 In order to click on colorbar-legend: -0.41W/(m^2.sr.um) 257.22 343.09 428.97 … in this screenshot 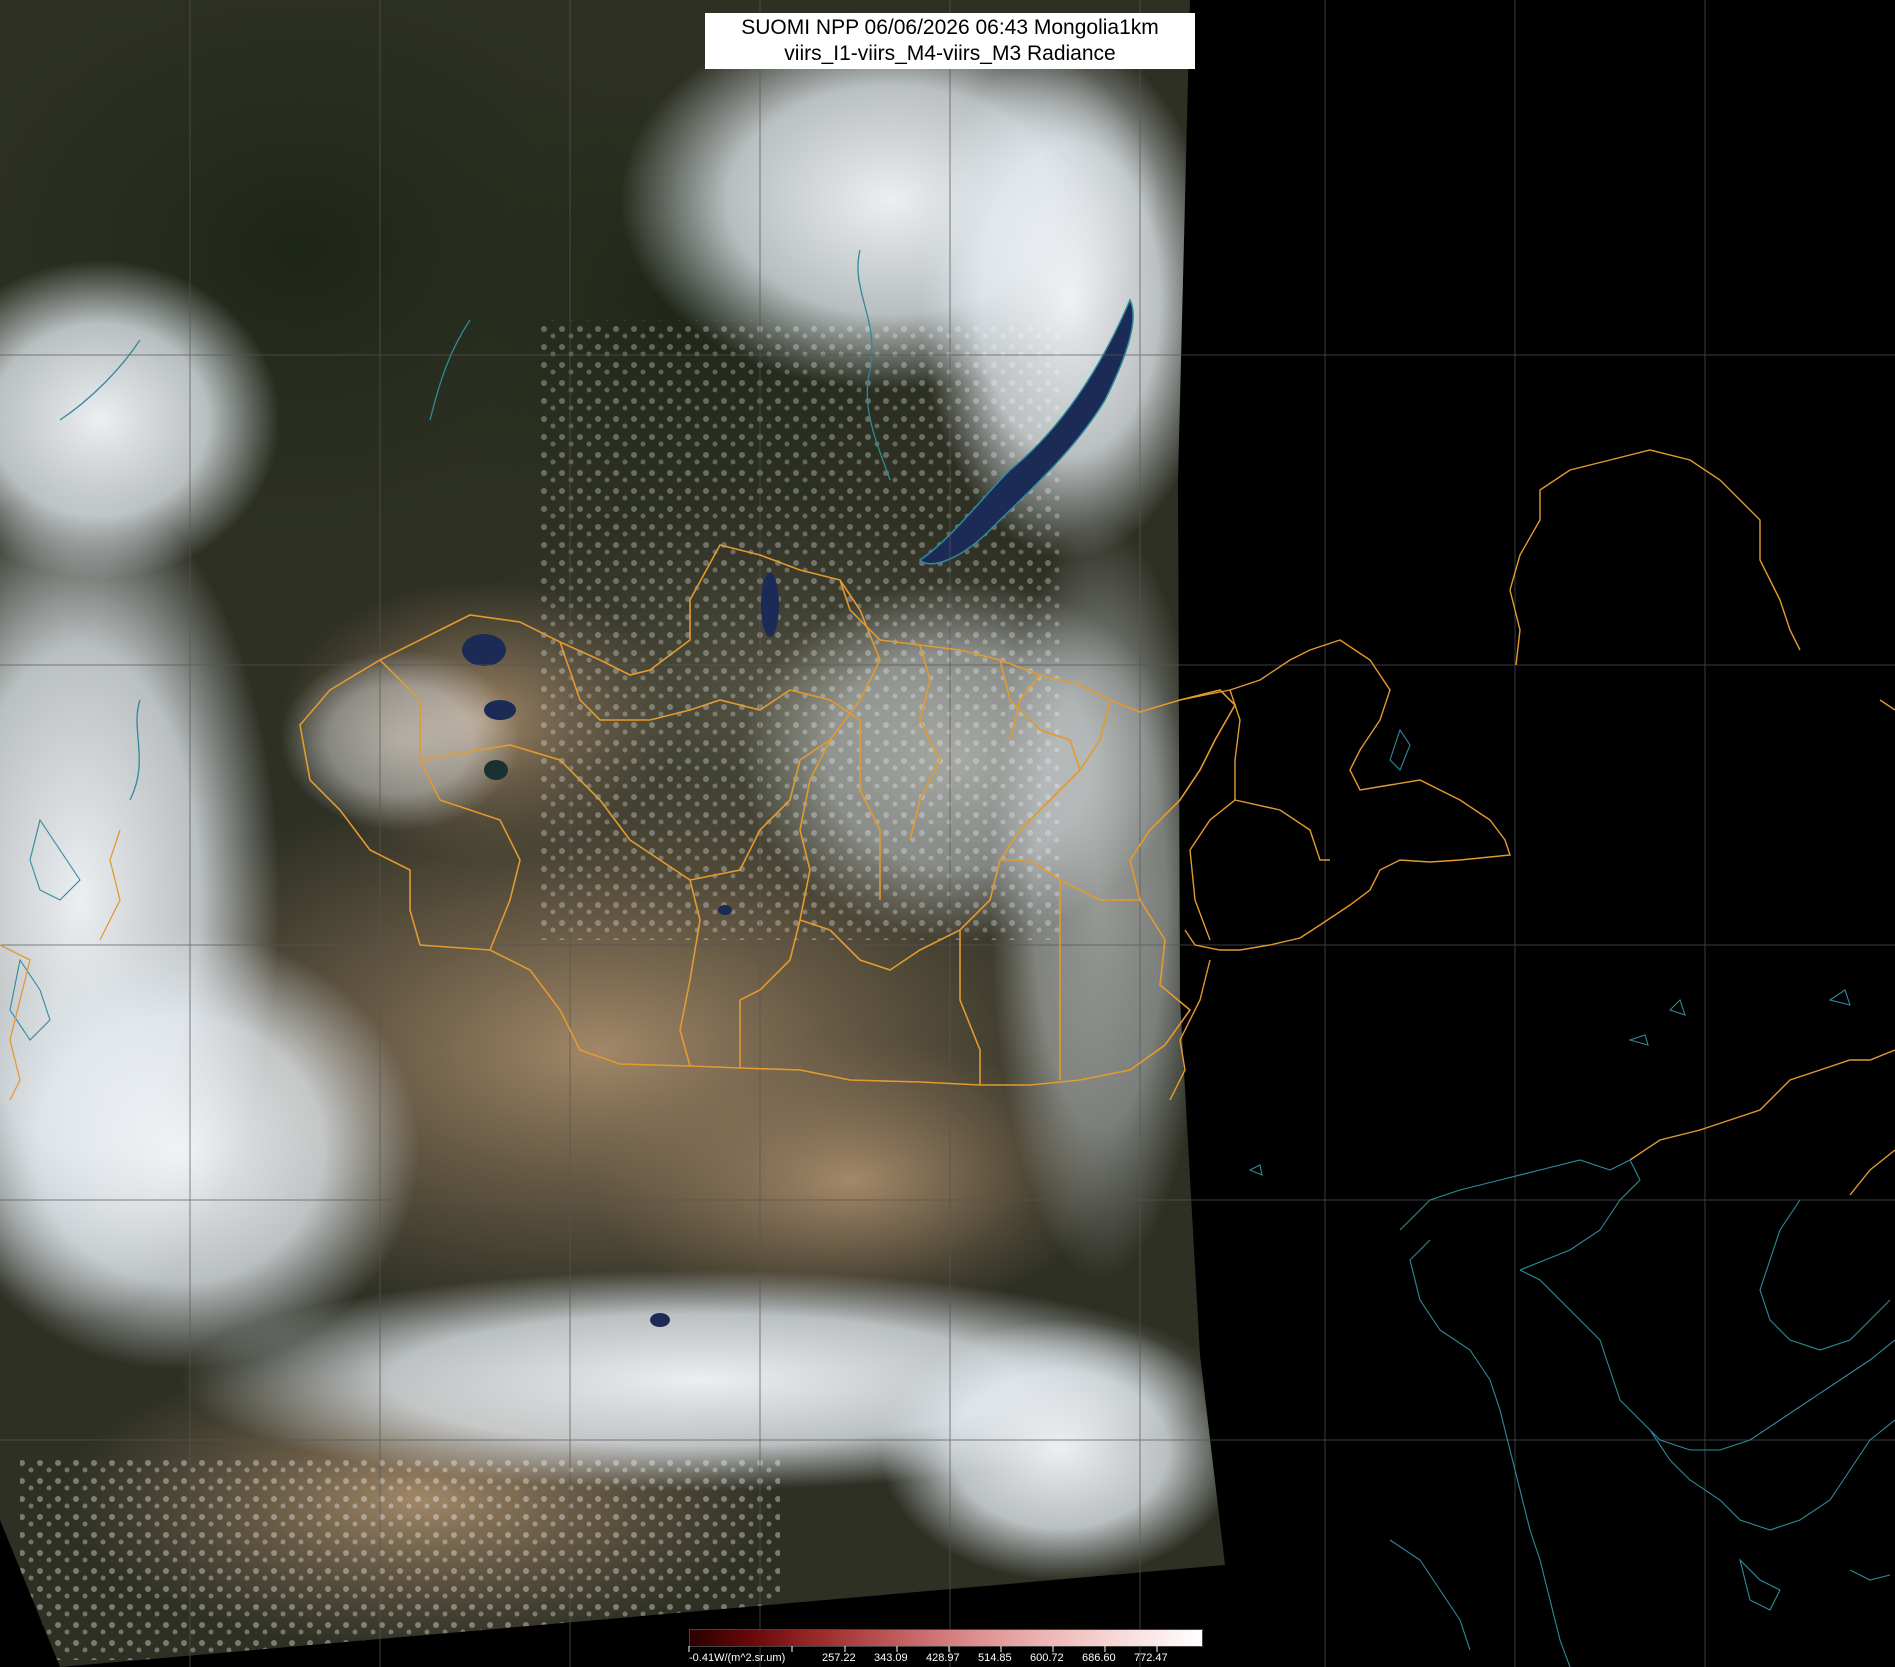, I will do `click(945, 1646)`.